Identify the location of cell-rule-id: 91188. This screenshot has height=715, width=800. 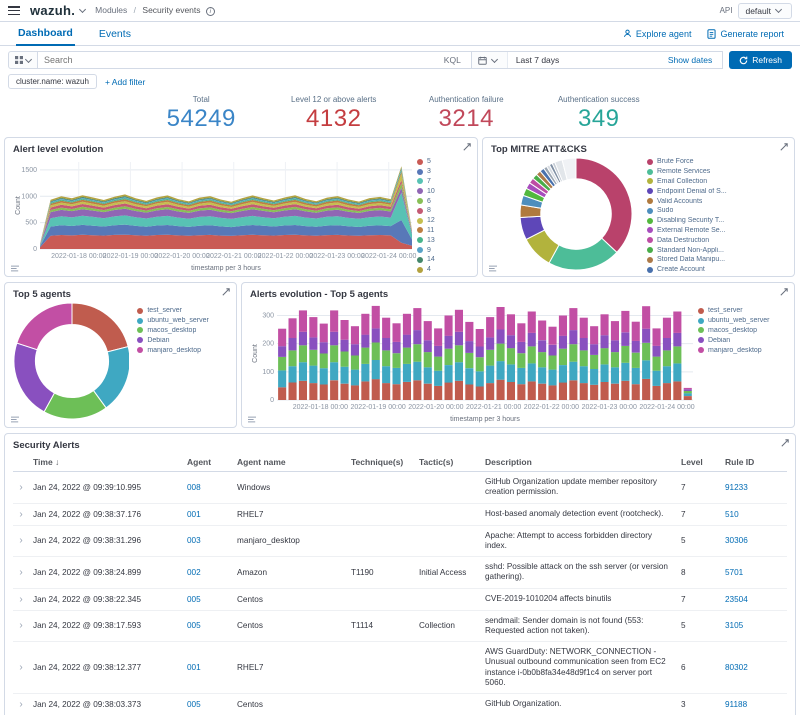
(756, 704).